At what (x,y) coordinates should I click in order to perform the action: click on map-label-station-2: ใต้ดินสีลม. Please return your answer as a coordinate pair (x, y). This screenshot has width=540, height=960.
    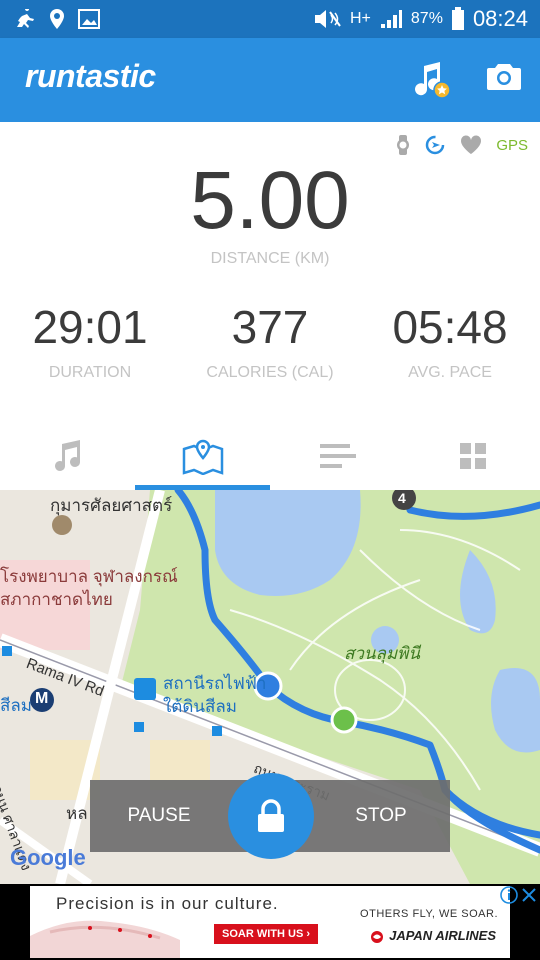
    Looking at the image, I should click on (200, 706).